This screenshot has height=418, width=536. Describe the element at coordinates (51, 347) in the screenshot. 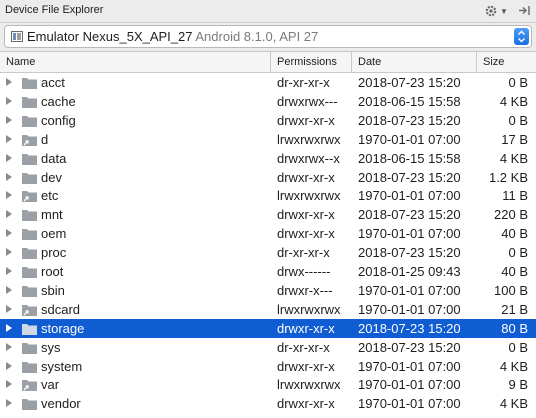

I see `file-name: sys` at that location.